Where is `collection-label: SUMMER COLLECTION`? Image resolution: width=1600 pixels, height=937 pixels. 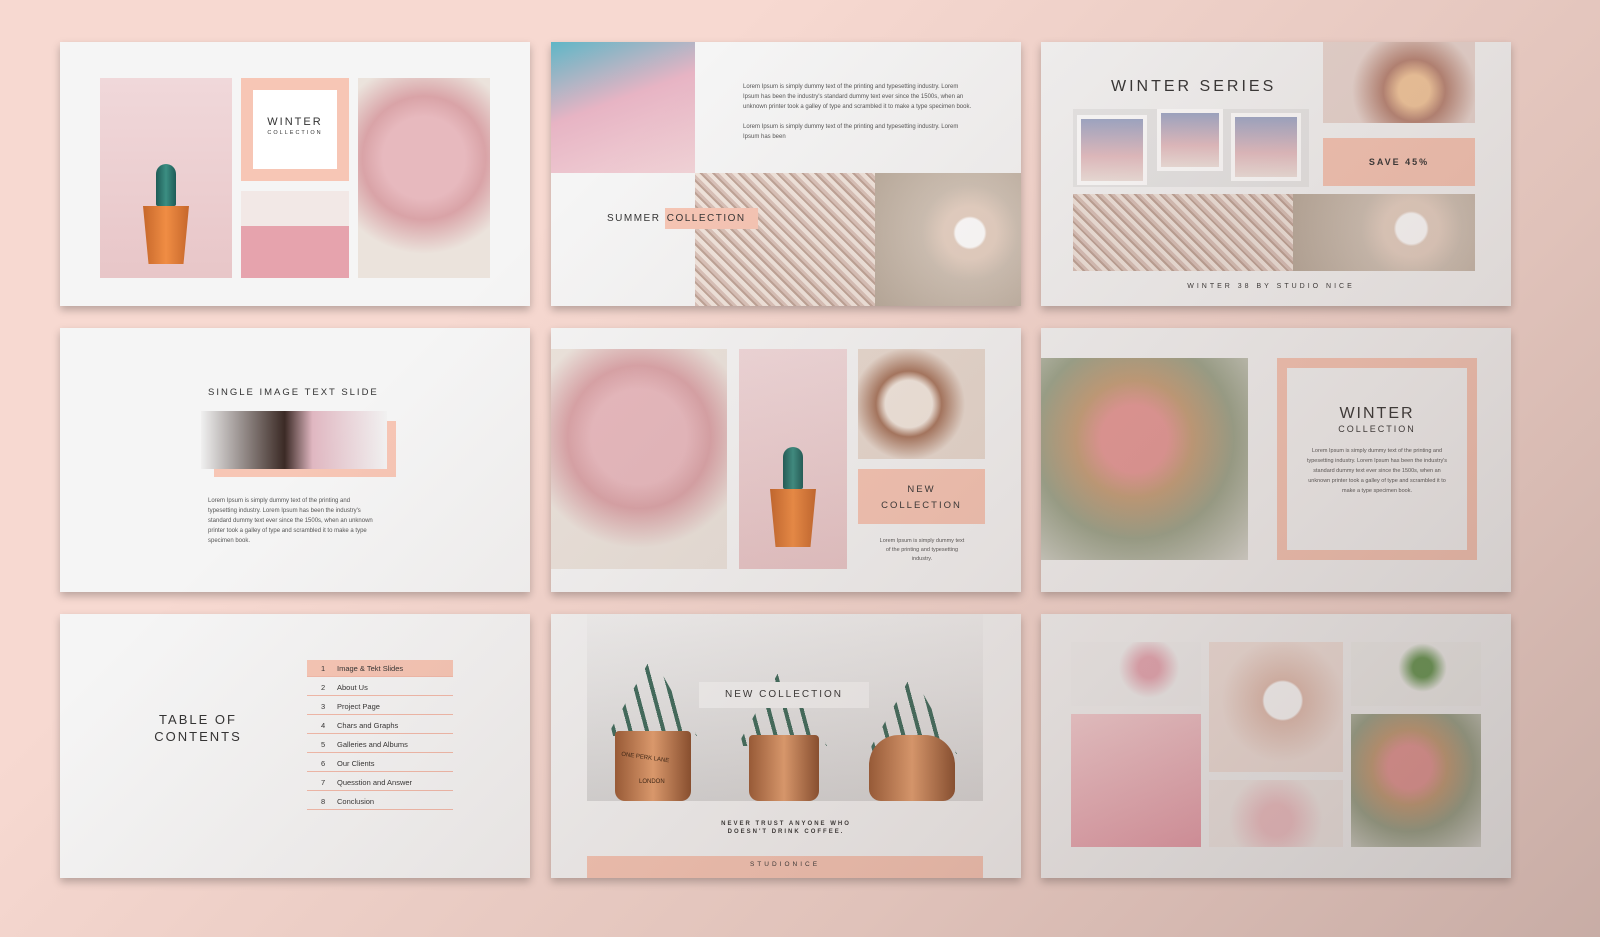 collection-label: SUMMER COLLECTION is located at coordinates (682, 218).